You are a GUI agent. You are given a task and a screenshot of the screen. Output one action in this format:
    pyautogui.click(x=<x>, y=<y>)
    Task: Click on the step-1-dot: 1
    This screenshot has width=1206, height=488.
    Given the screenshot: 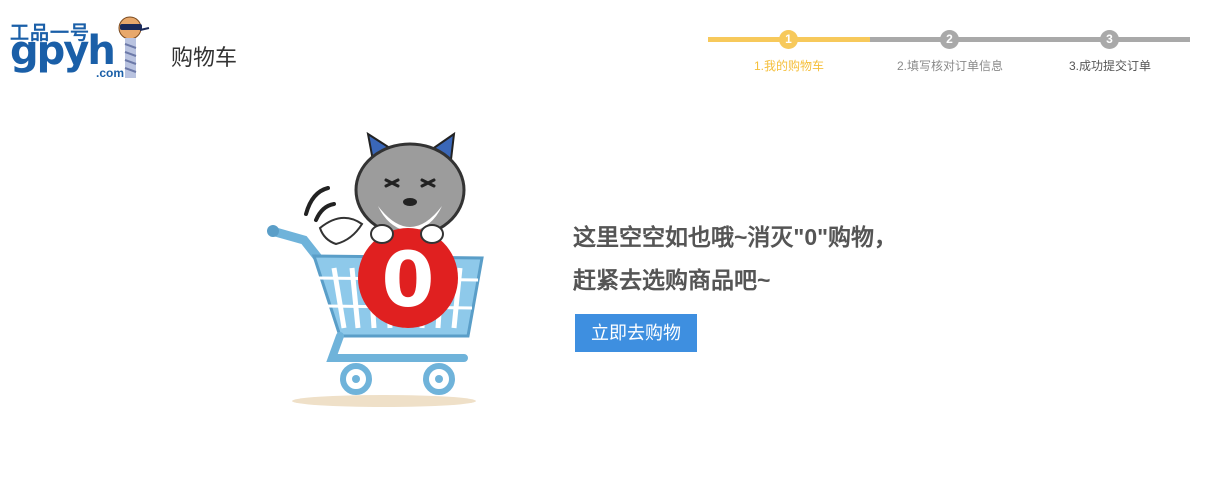 What is the action you would take?
    pyautogui.click(x=788, y=39)
    